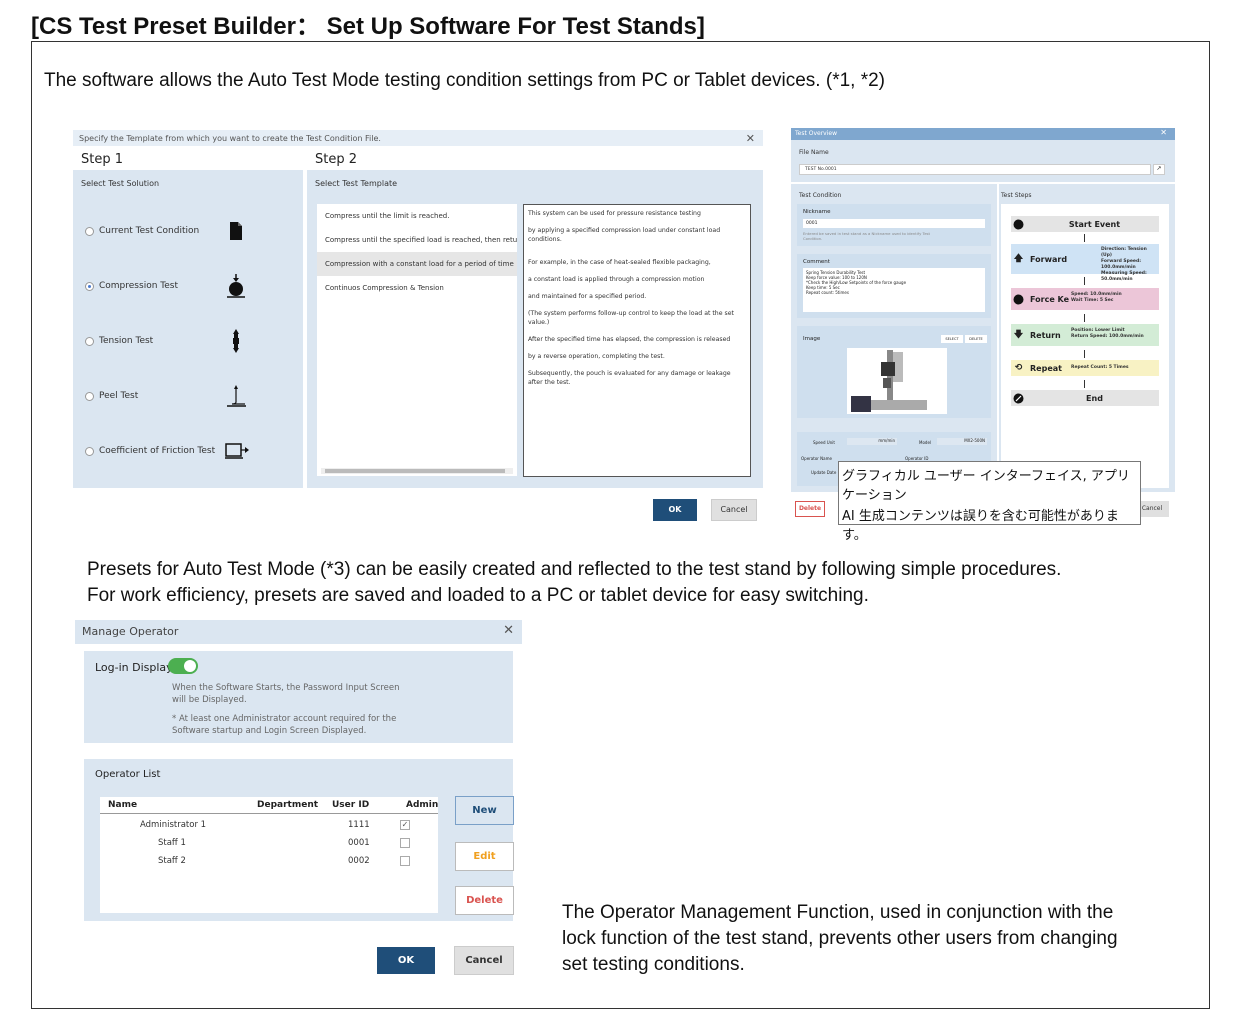  I want to click on step-repeat: ⟲ Repeat Repeat Count: 5 Times, so click(1085, 368).